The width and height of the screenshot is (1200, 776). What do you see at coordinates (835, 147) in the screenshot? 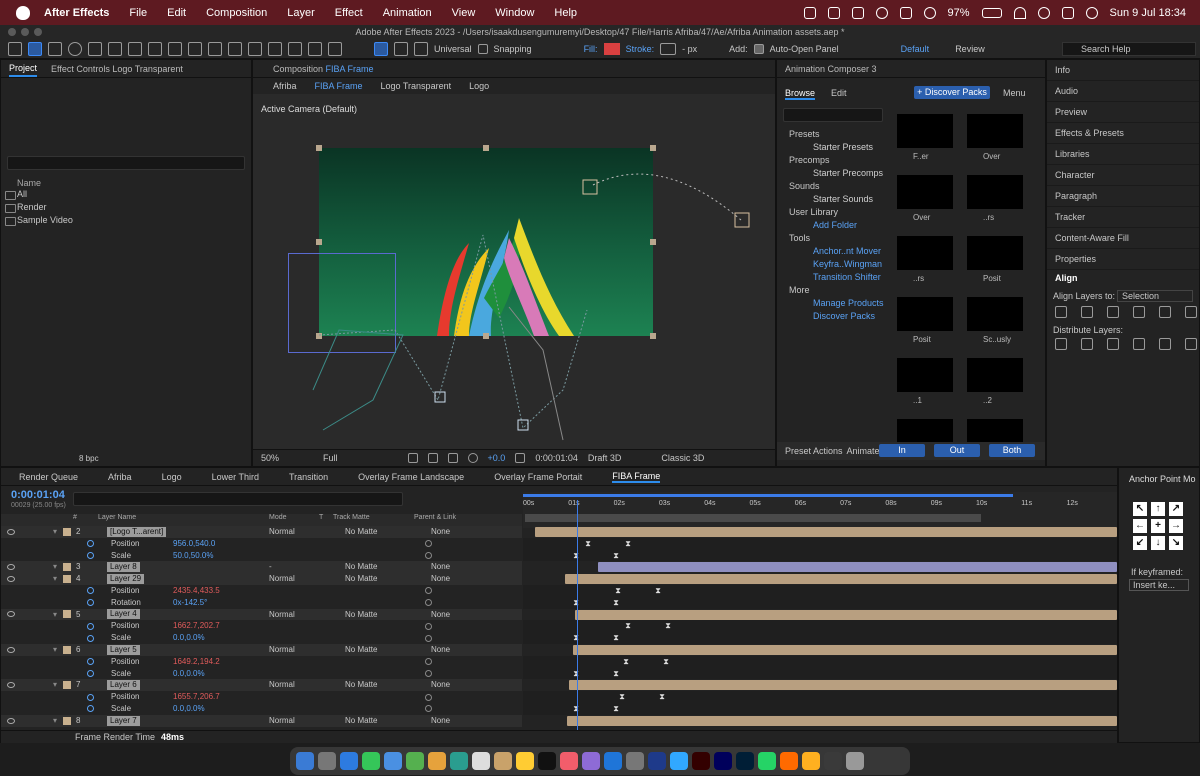
I see `ac-row-i: Starter Presets` at bounding box center [835, 147].